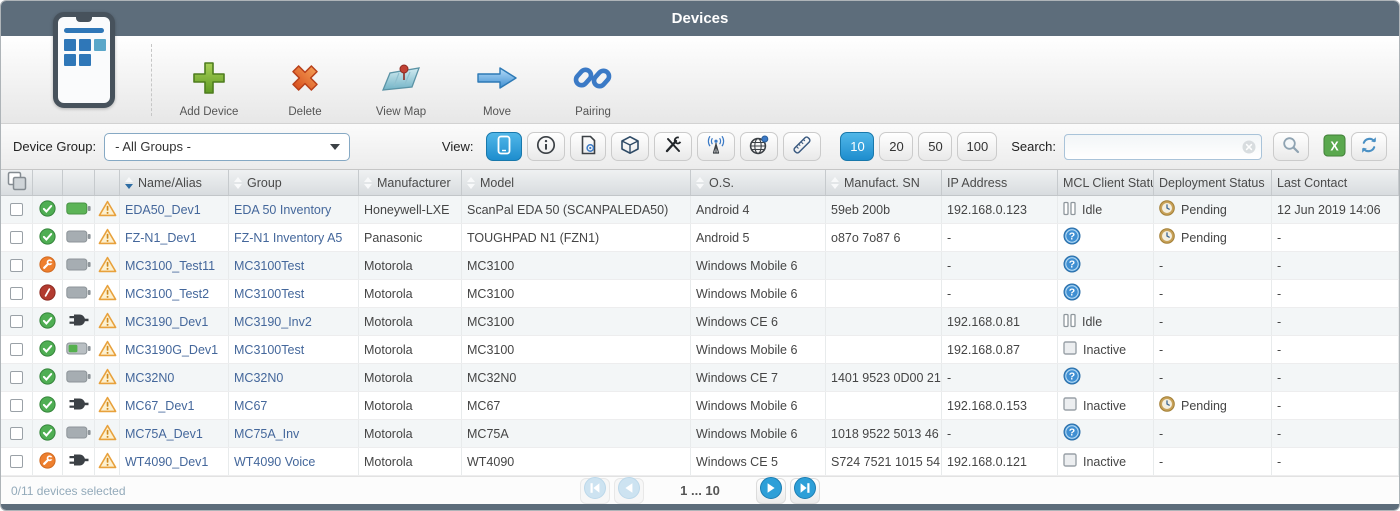  Describe the element at coordinates (700, 490) in the screenshot. I see `table-footer: 0/11 devices selected 1 ... 10` at that location.